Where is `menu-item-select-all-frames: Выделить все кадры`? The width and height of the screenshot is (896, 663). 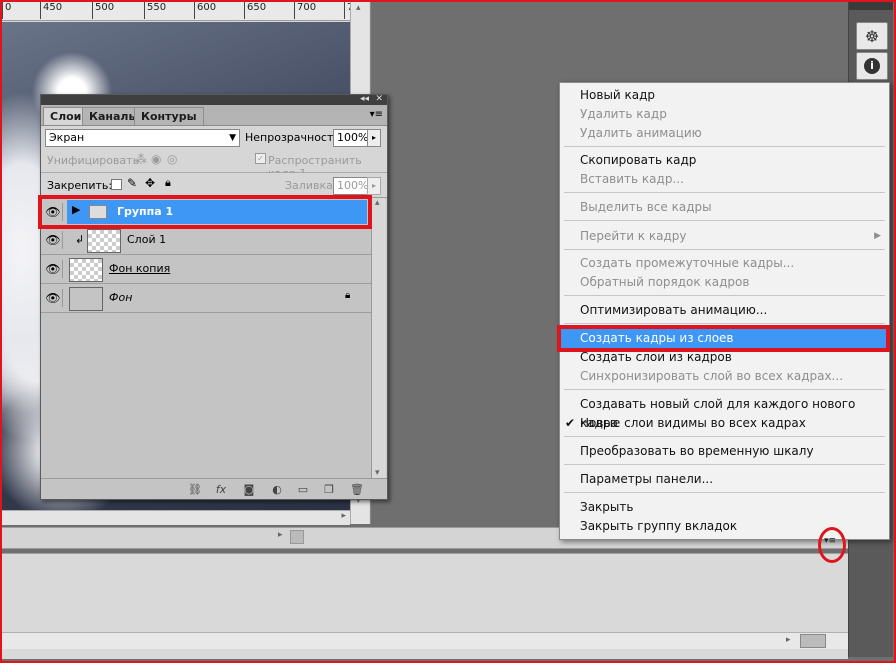 menu-item-select-all-frames: Выделить все кадры is located at coordinates (724, 207).